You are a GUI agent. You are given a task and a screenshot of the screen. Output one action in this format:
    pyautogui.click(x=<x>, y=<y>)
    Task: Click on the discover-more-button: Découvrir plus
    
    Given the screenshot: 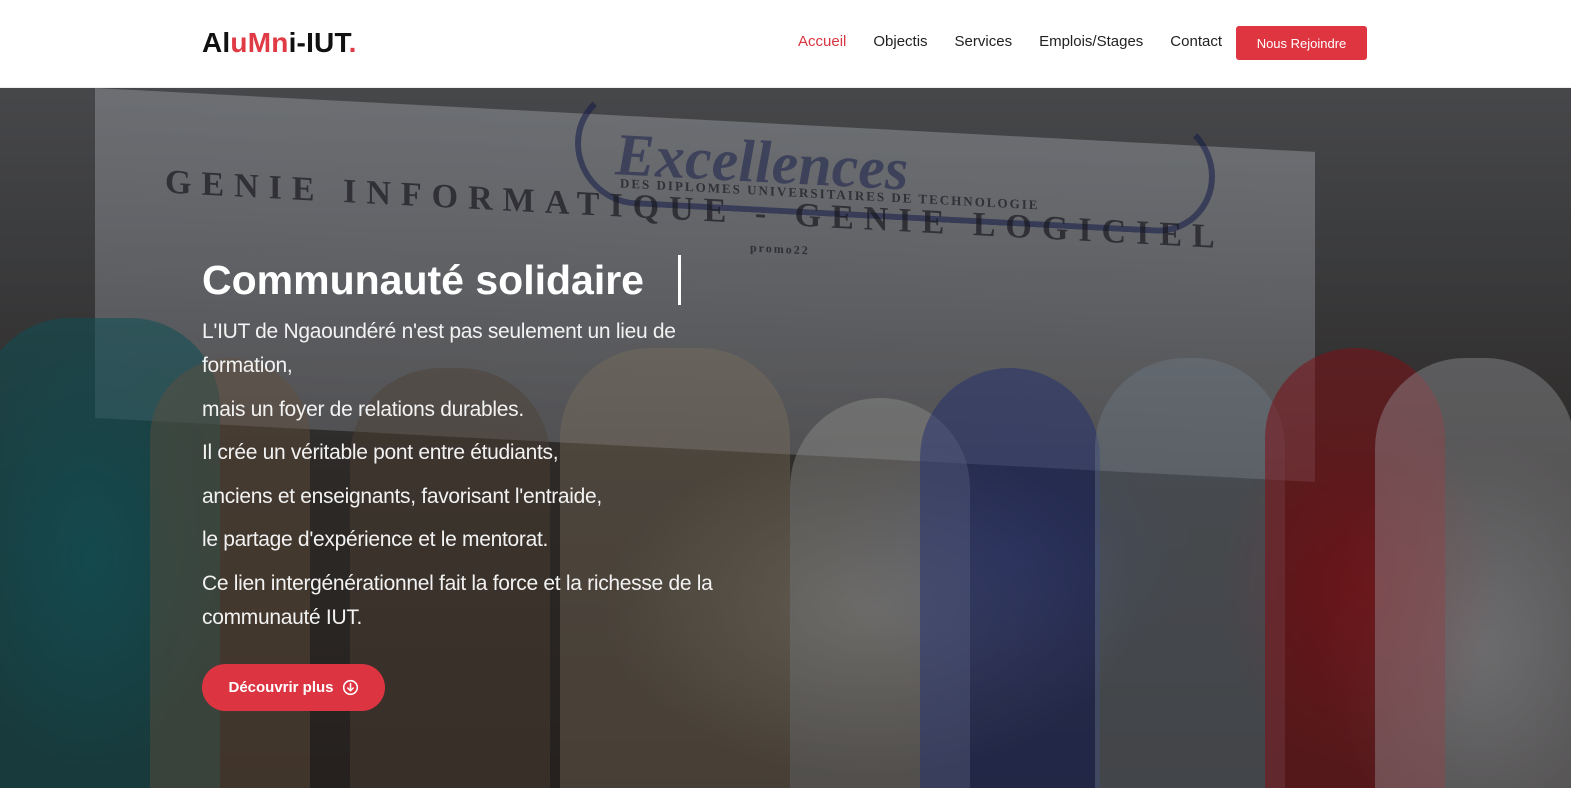 What is the action you would take?
    pyautogui.click(x=293, y=687)
    